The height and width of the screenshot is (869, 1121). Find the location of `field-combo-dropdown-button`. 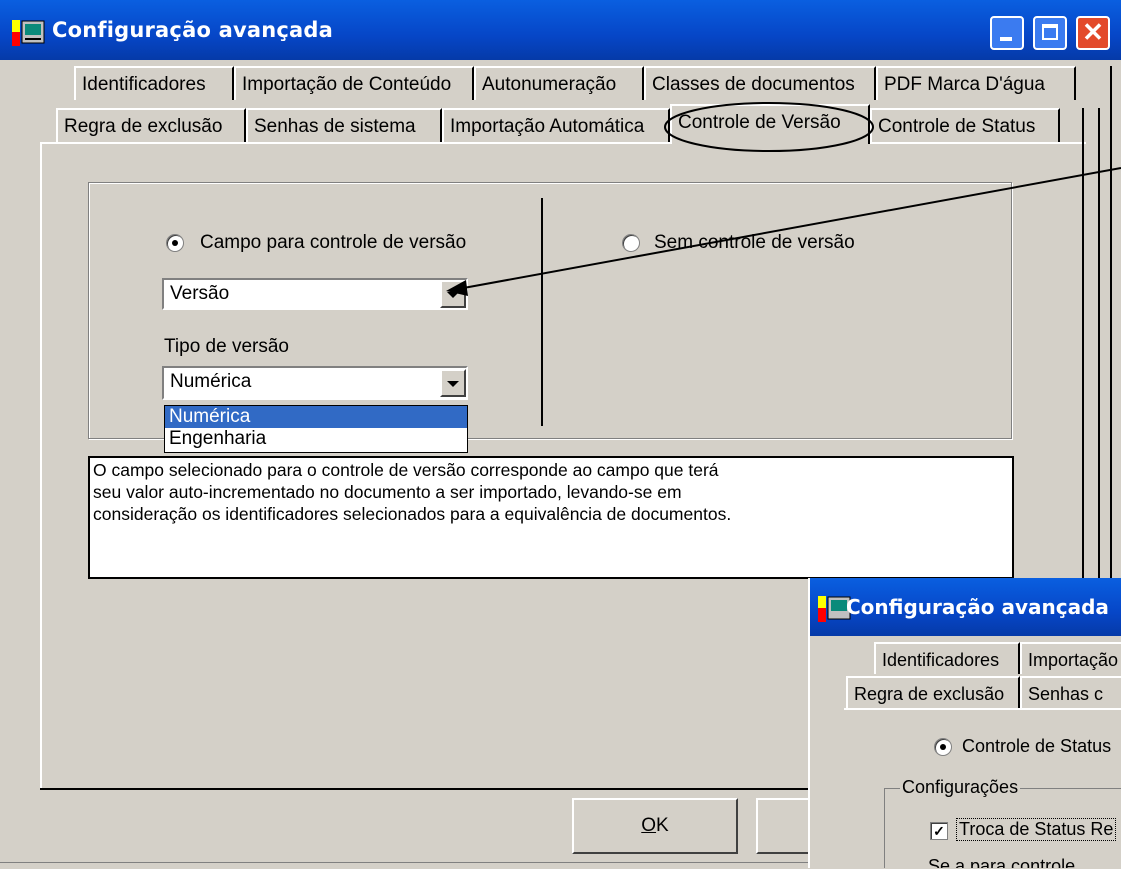

field-combo-dropdown-button is located at coordinates (453, 294).